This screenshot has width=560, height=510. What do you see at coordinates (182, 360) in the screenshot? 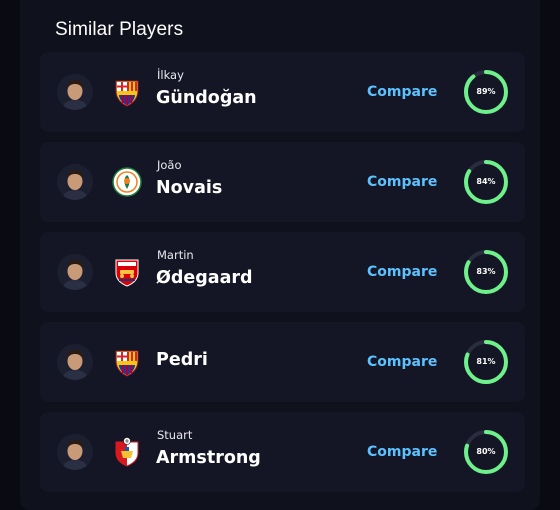
I see `player-last-name: Pedri` at bounding box center [182, 360].